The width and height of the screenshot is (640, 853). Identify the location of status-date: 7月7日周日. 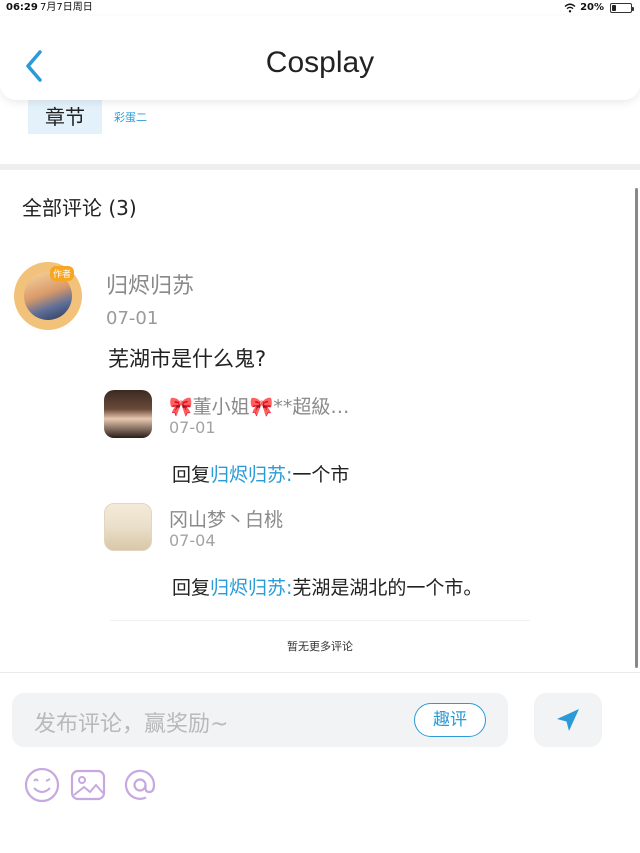
(66, 7).